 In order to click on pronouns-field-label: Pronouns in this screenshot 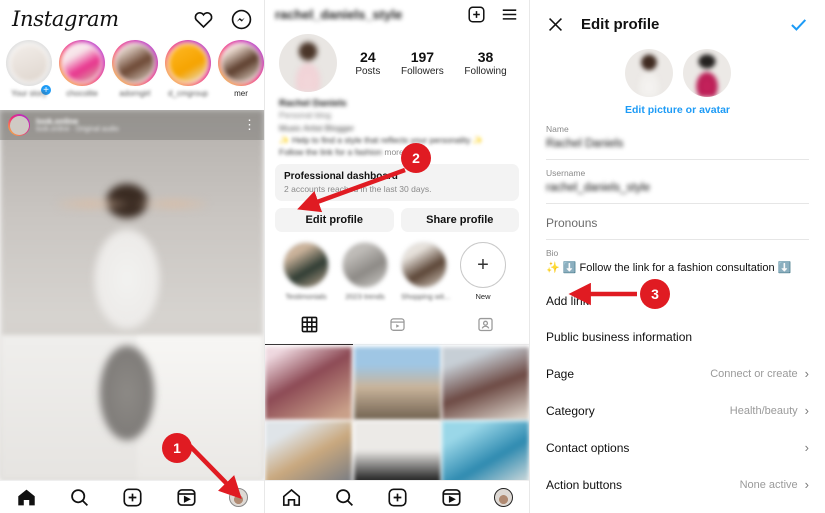, I will do `click(572, 223)`.